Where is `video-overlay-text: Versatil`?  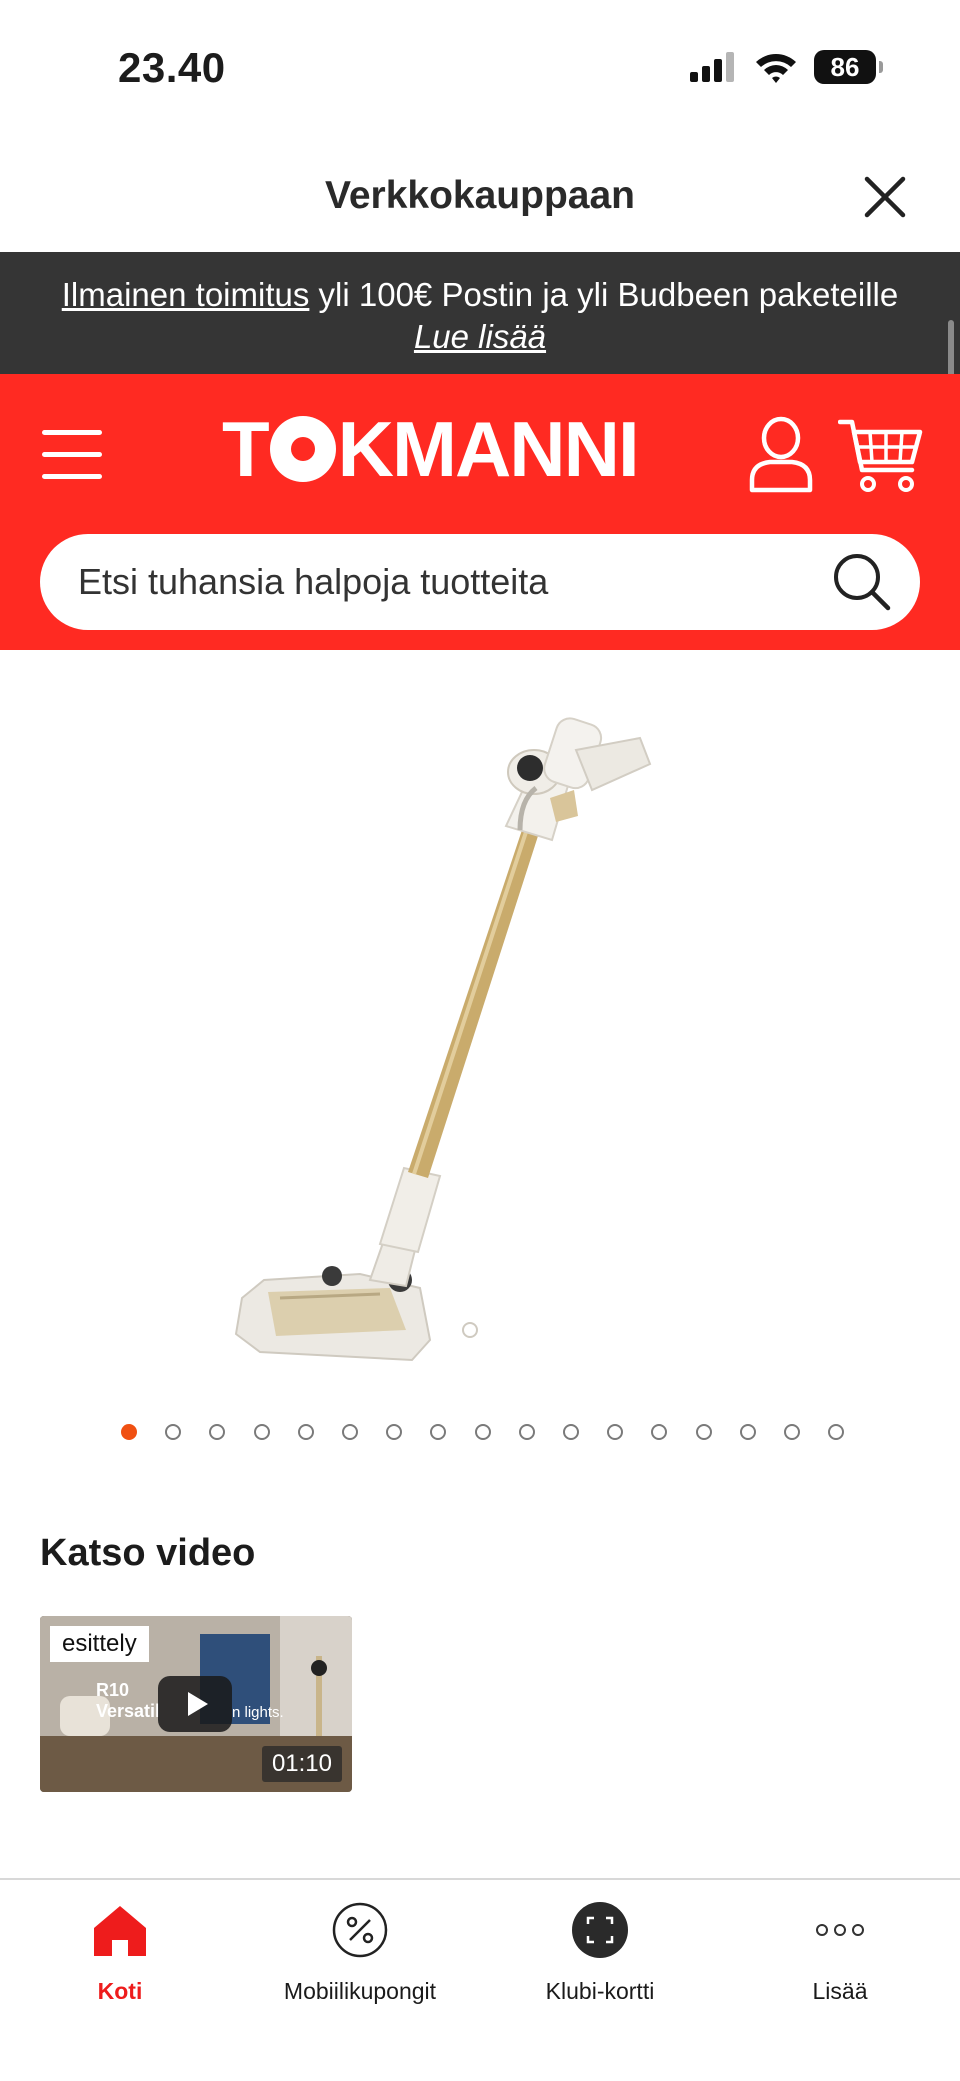 video-overlay-text: Versatil is located at coordinates (128, 1711).